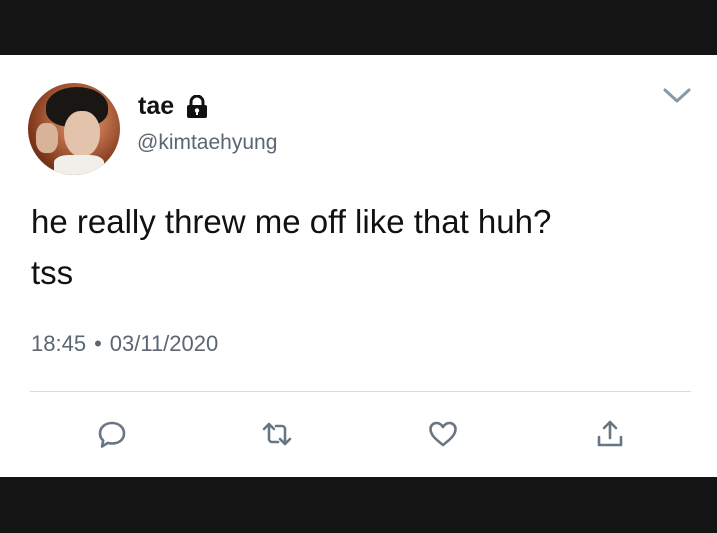  I want to click on reply-button, so click(112, 434).